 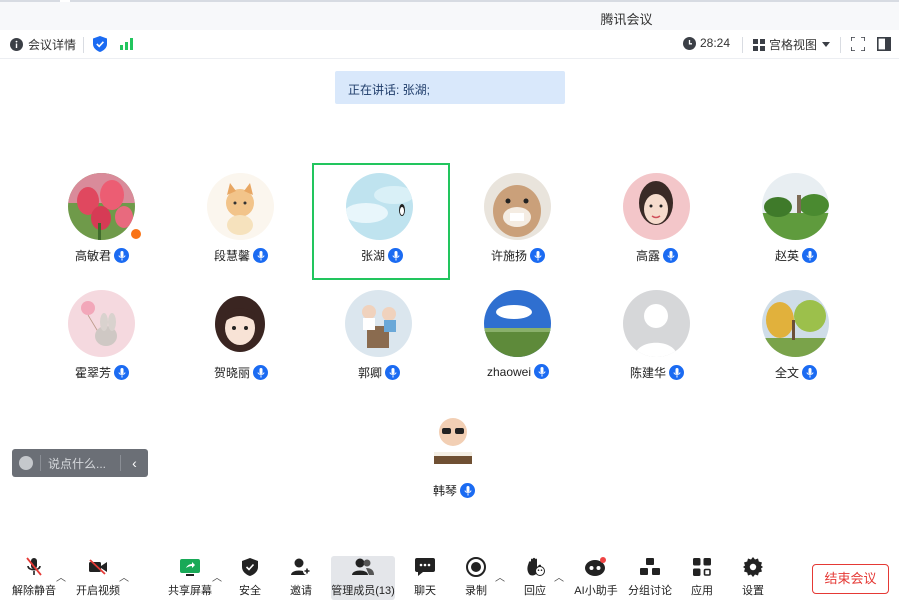 I want to click on participant-name: zhaowei, so click(x=518, y=371).